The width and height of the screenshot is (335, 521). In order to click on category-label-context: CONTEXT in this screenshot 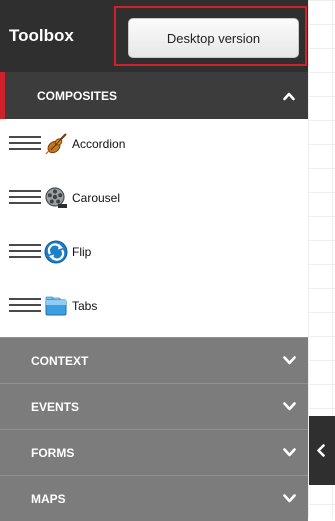, I will do `click(60, 361)`.